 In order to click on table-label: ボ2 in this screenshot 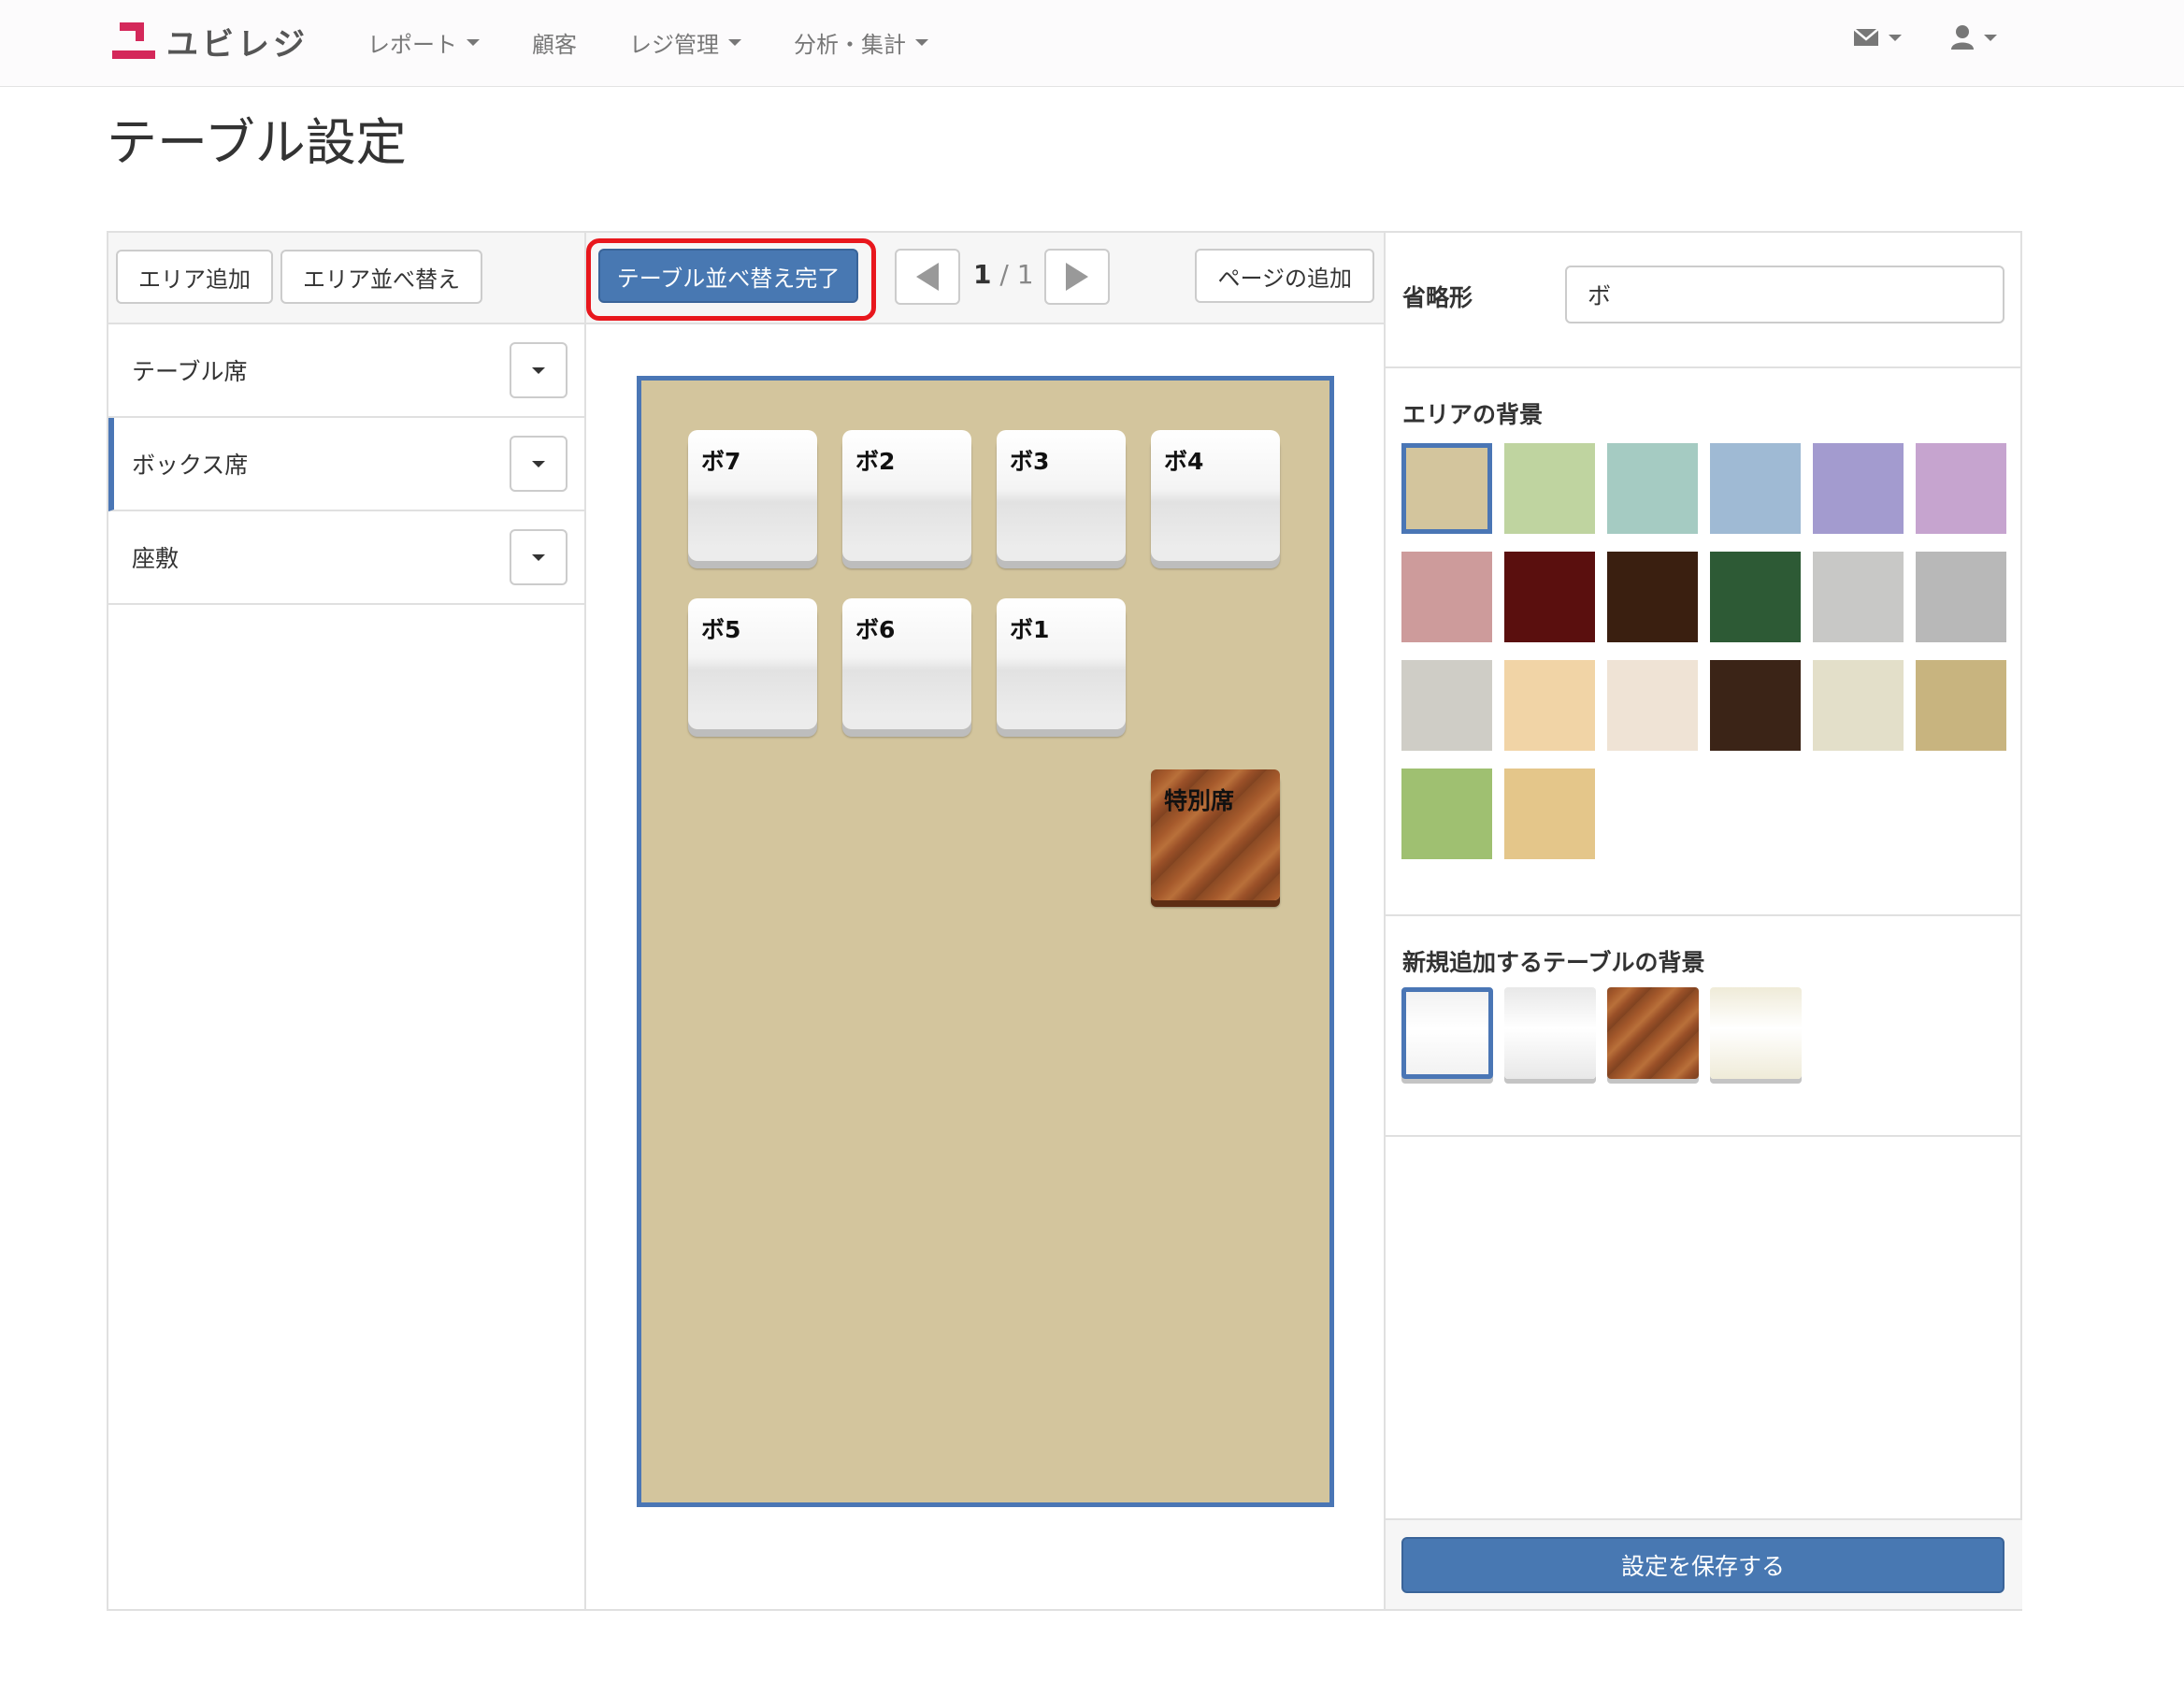, I will do `click(875, 461)`.